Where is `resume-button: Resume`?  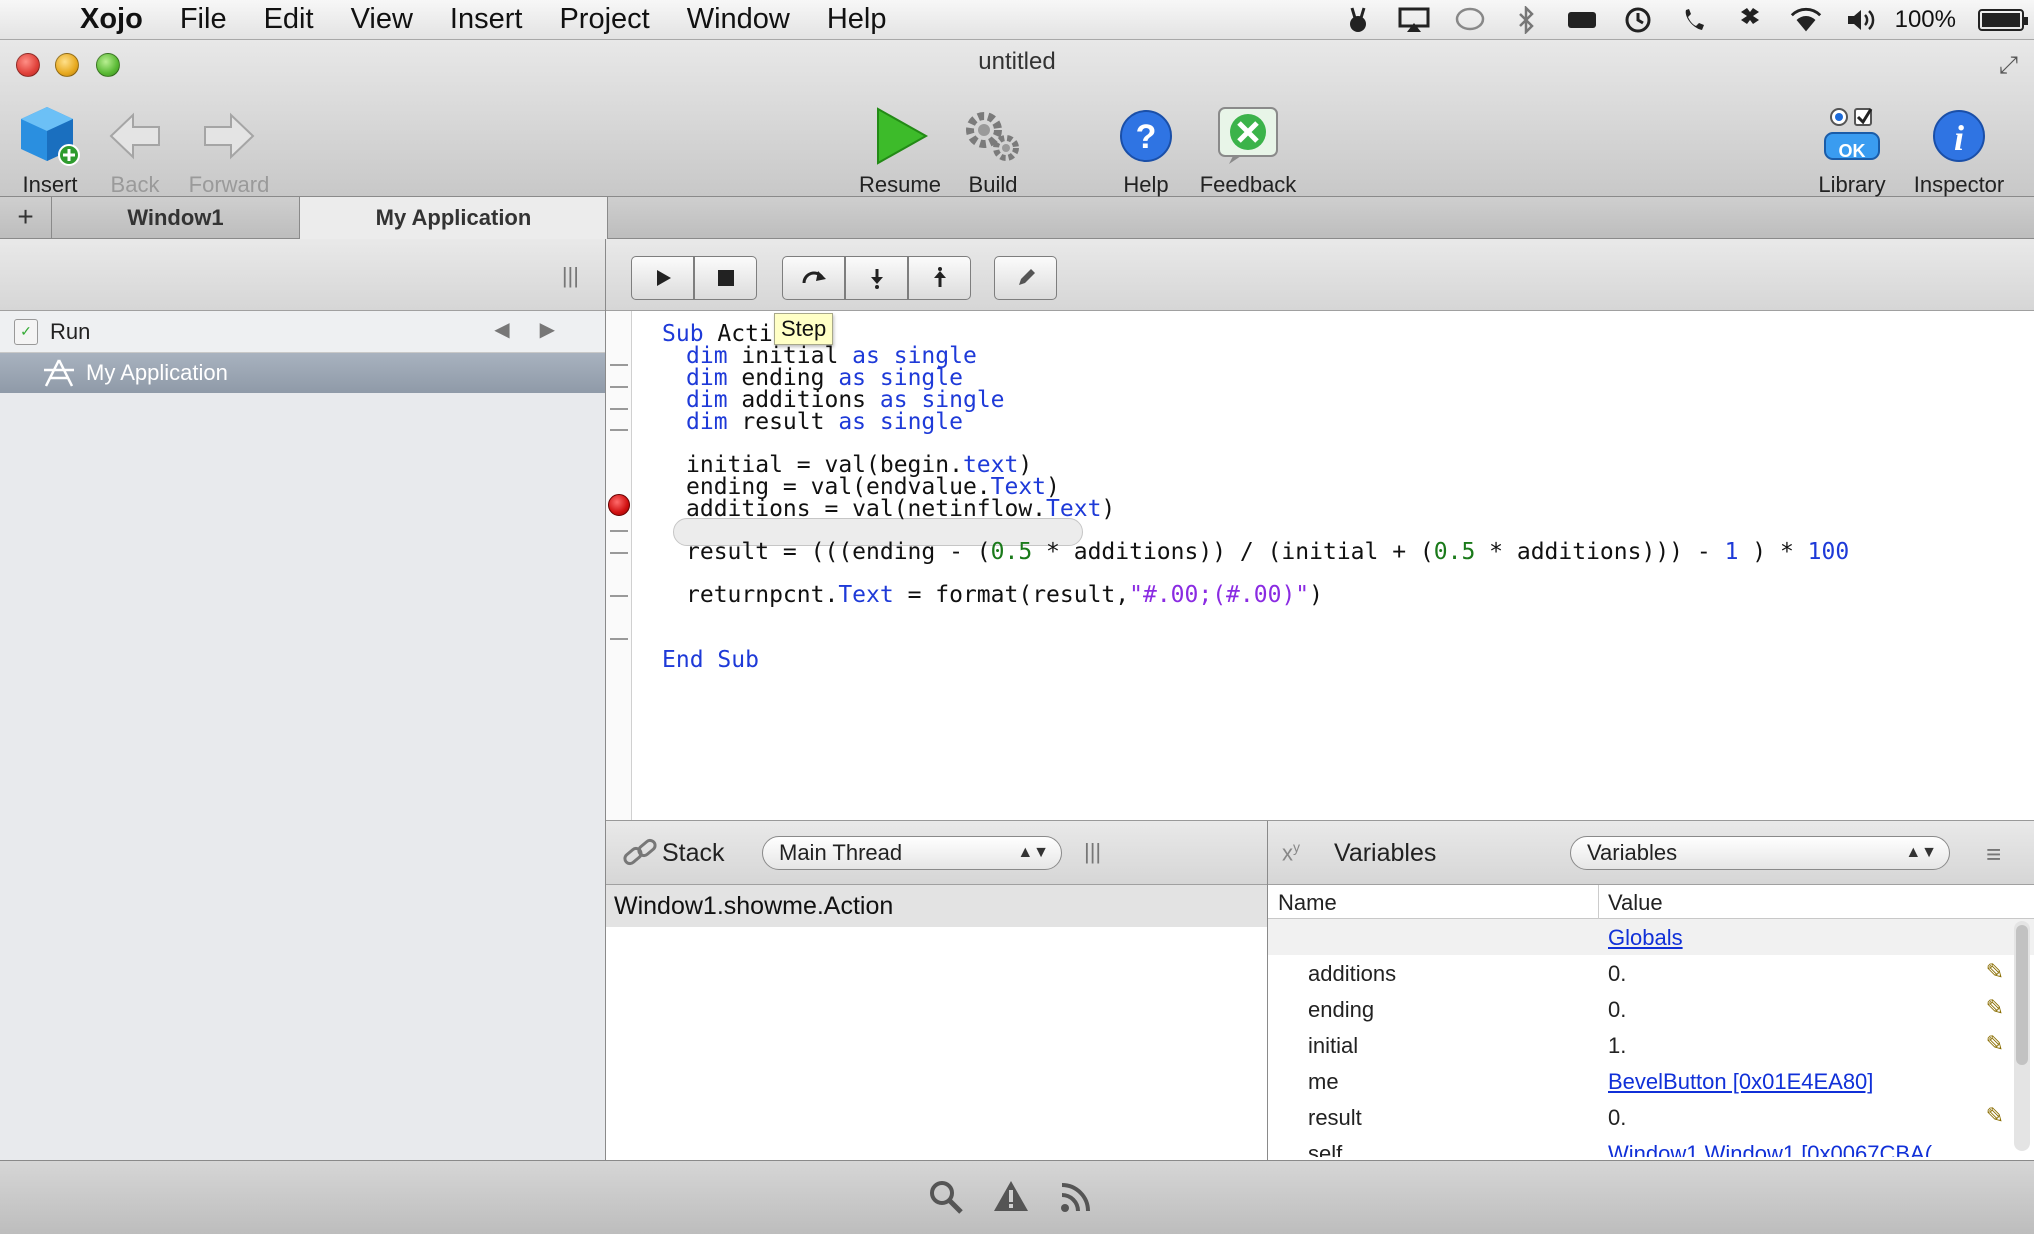 resume-button: Resume is located at coordinates (900, 149).